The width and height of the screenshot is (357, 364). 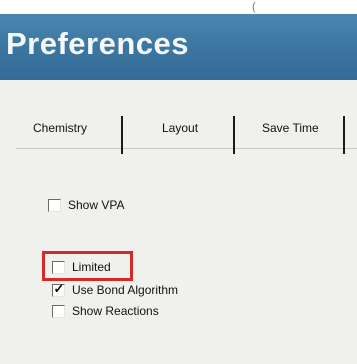 What do you see at coordinates (60, 132) in the screenshot?
I see `tab-chemistry: Chemistry` at bounding box center [60, 132].